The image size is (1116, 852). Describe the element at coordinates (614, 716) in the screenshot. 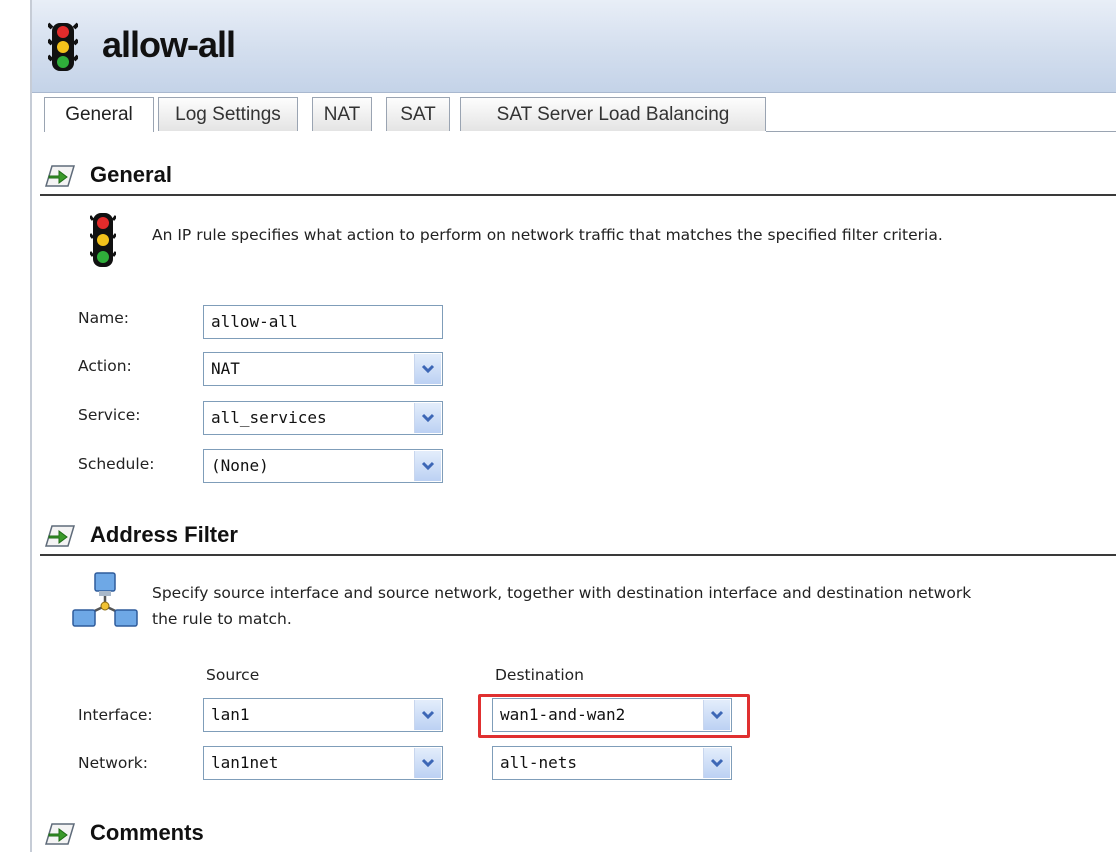

I see `highlight-box` at that location.